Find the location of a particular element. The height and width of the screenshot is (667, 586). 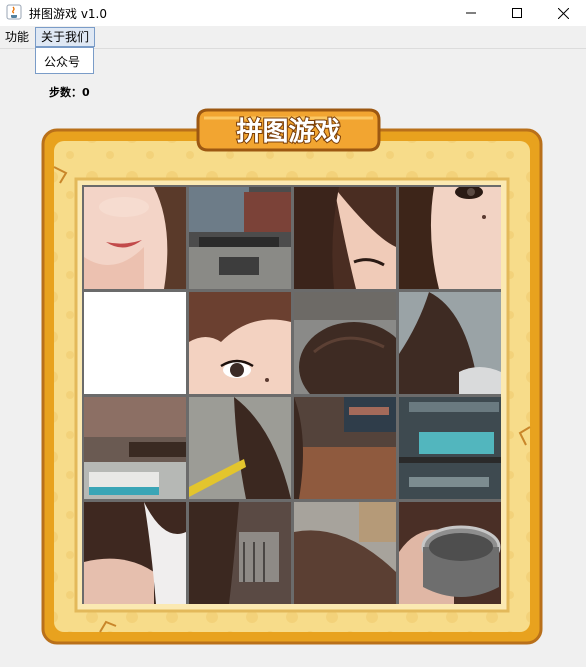

tile-image-hair-top is located at coordinates (345, 343).